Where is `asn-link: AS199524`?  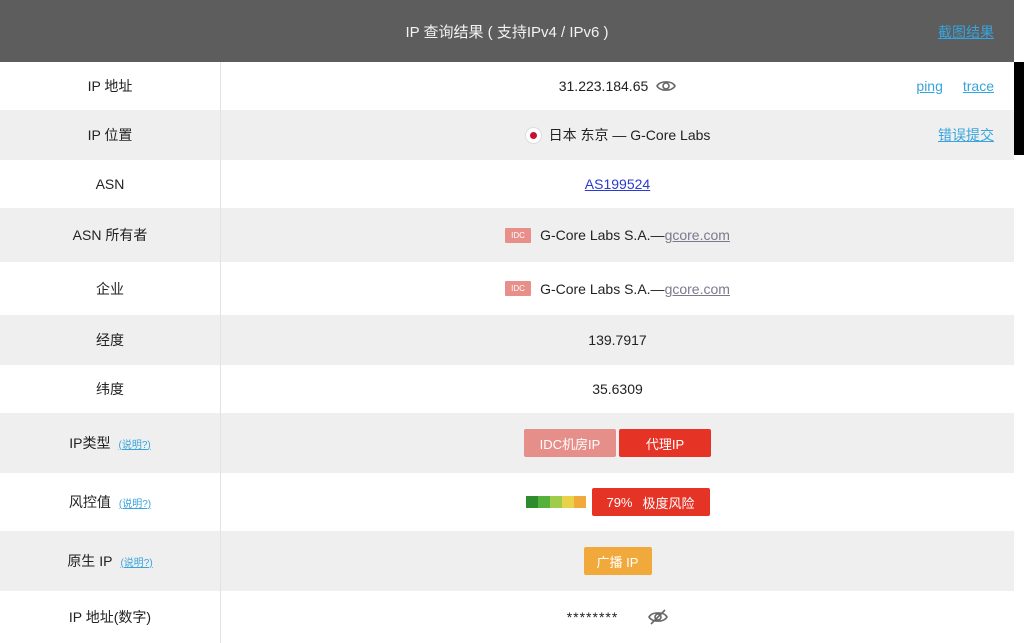 asn-link: AS199524 is located at coordinates (617, 184).